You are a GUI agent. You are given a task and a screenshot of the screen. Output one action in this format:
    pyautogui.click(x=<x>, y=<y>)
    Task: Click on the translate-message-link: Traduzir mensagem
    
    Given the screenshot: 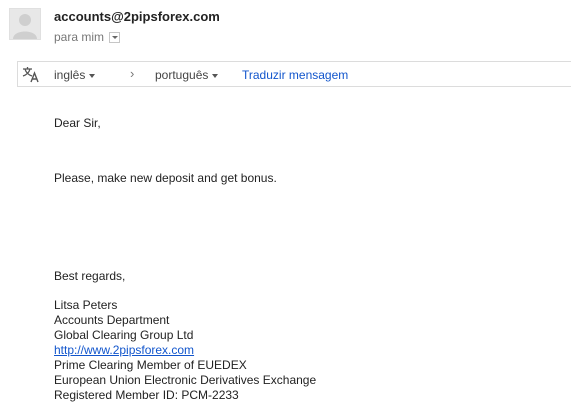 What is the action you would take?
    pyautogui.click(x=295, y=75)
    